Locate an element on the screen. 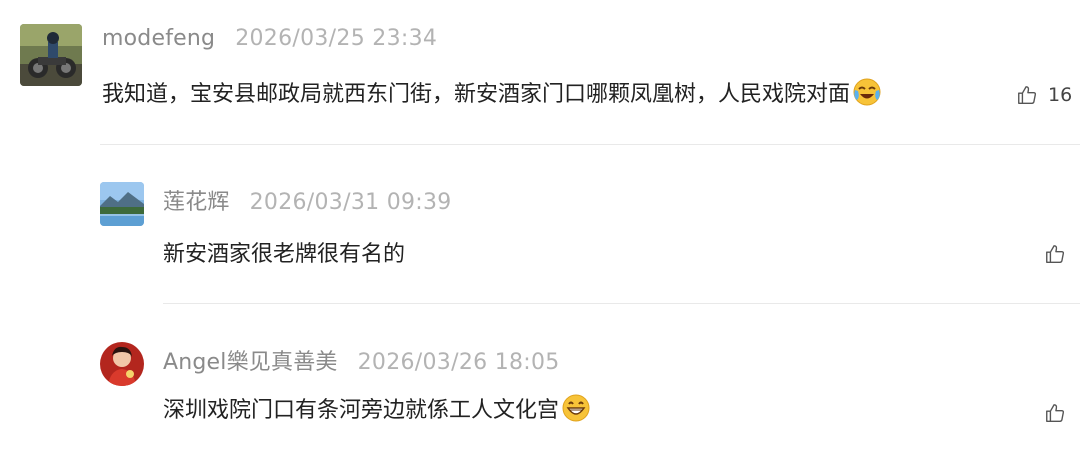 Image resolution: width=1080 pixels, height=449 pixels. username: Angel樂见真善美 is located at coordinates (250, 360).